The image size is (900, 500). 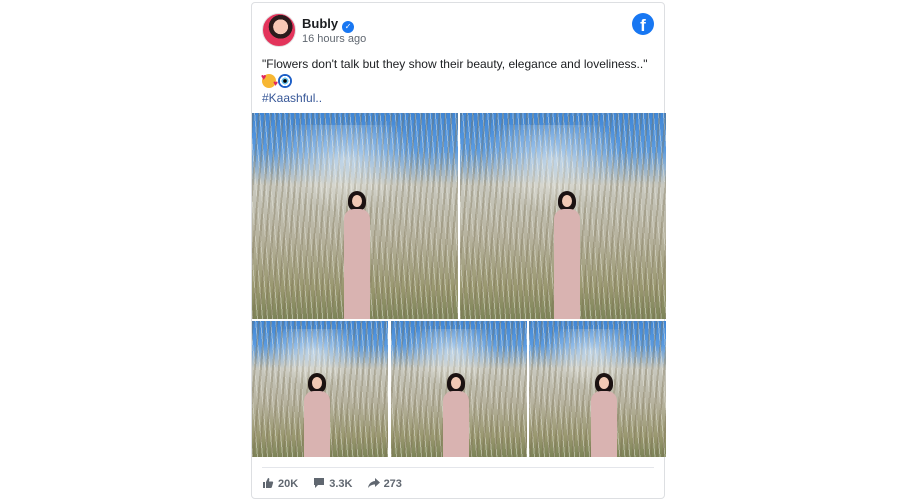 I want to click on share-count: 273, so click(x=384, y=483).